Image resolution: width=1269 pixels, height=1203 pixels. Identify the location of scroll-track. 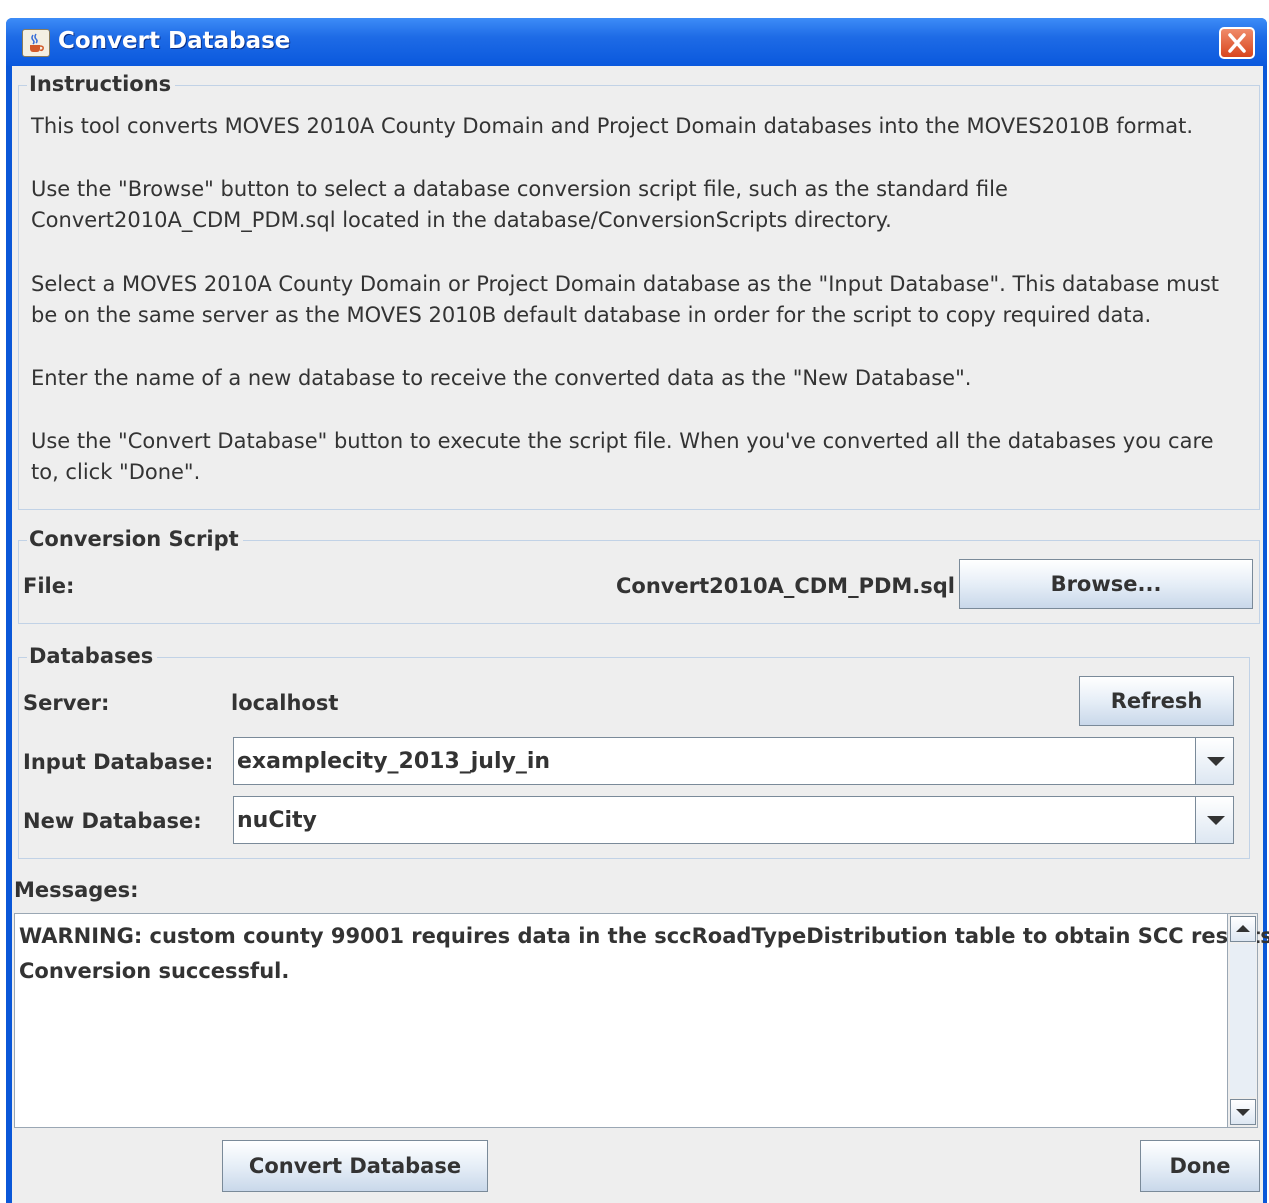
(1243, 1020).